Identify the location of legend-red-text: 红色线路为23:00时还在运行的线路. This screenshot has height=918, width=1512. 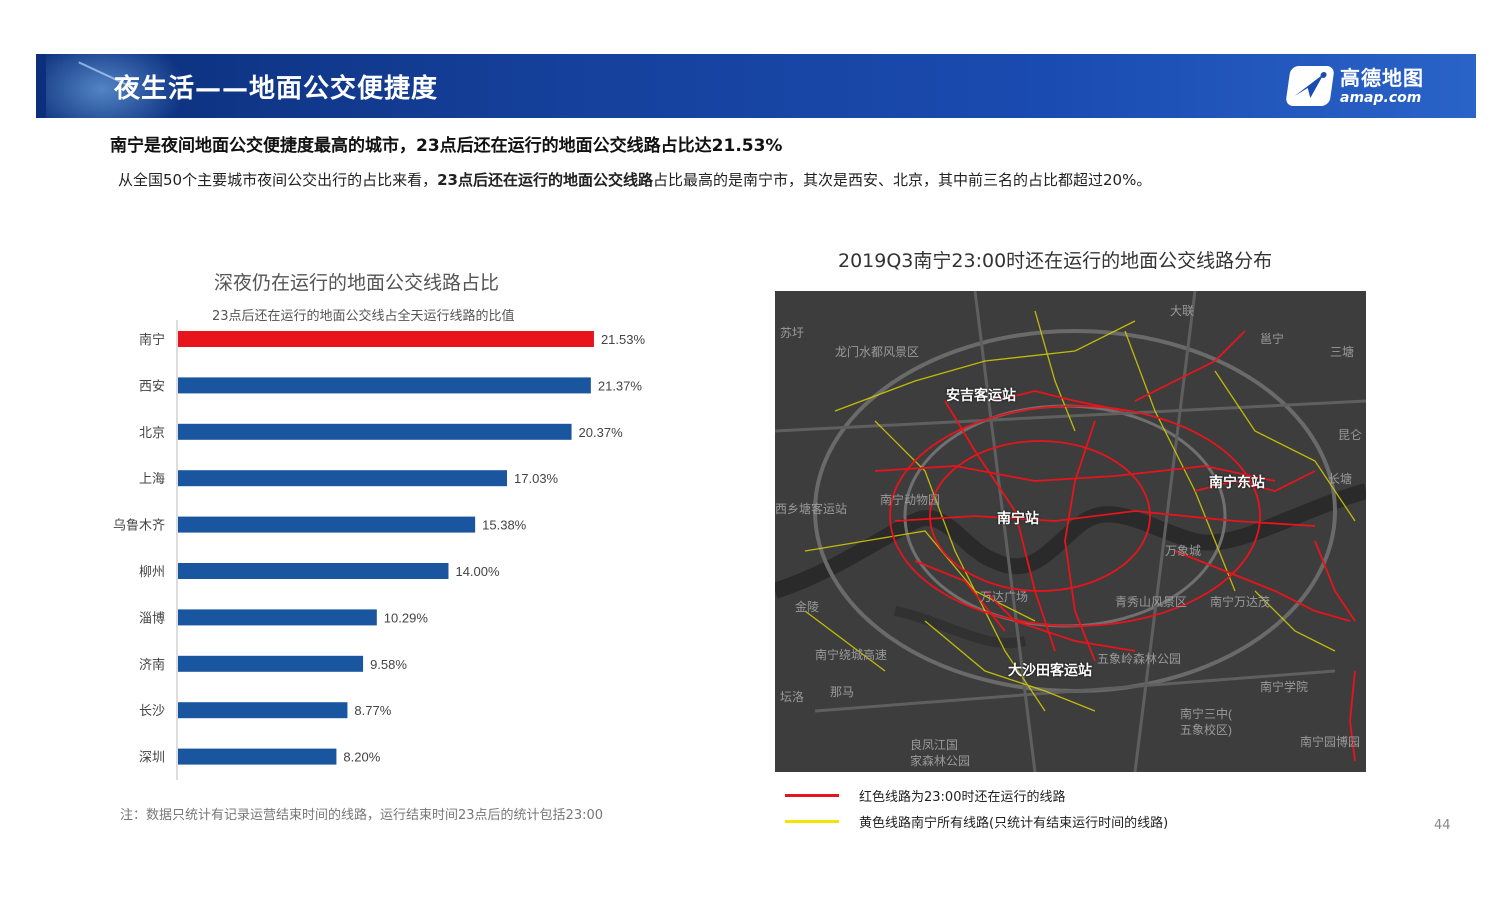
(962, 797).